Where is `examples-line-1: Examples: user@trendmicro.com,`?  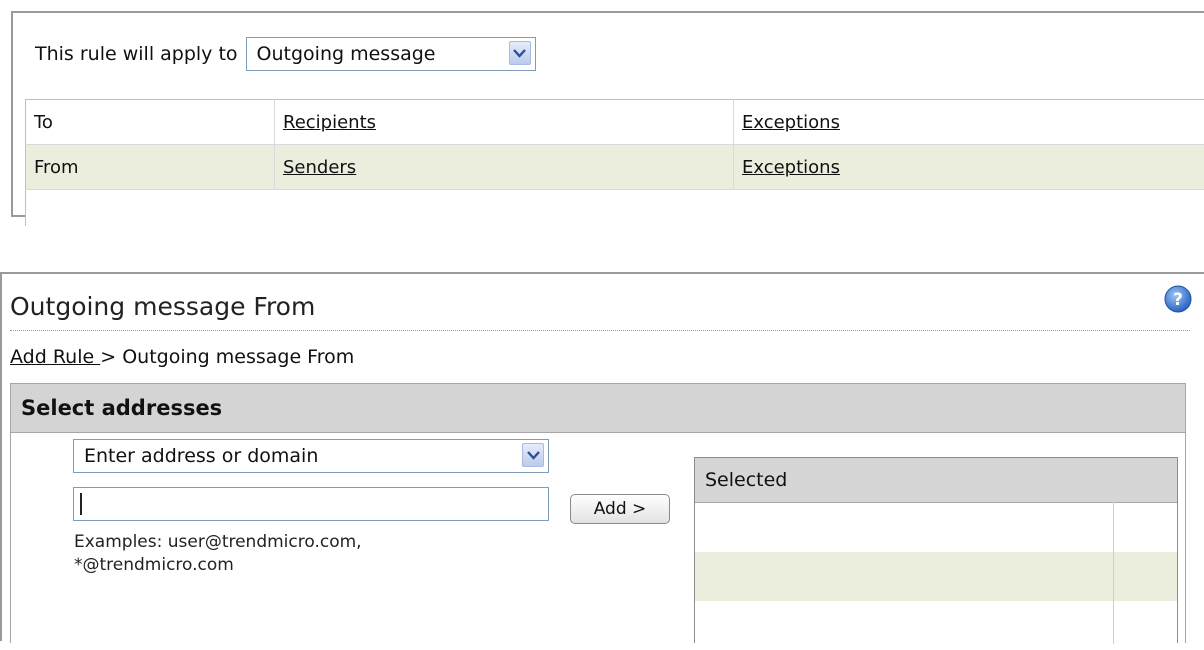
examples-line-1: Examples: user@trendmicro.com, is located at coordinates (218, 542).